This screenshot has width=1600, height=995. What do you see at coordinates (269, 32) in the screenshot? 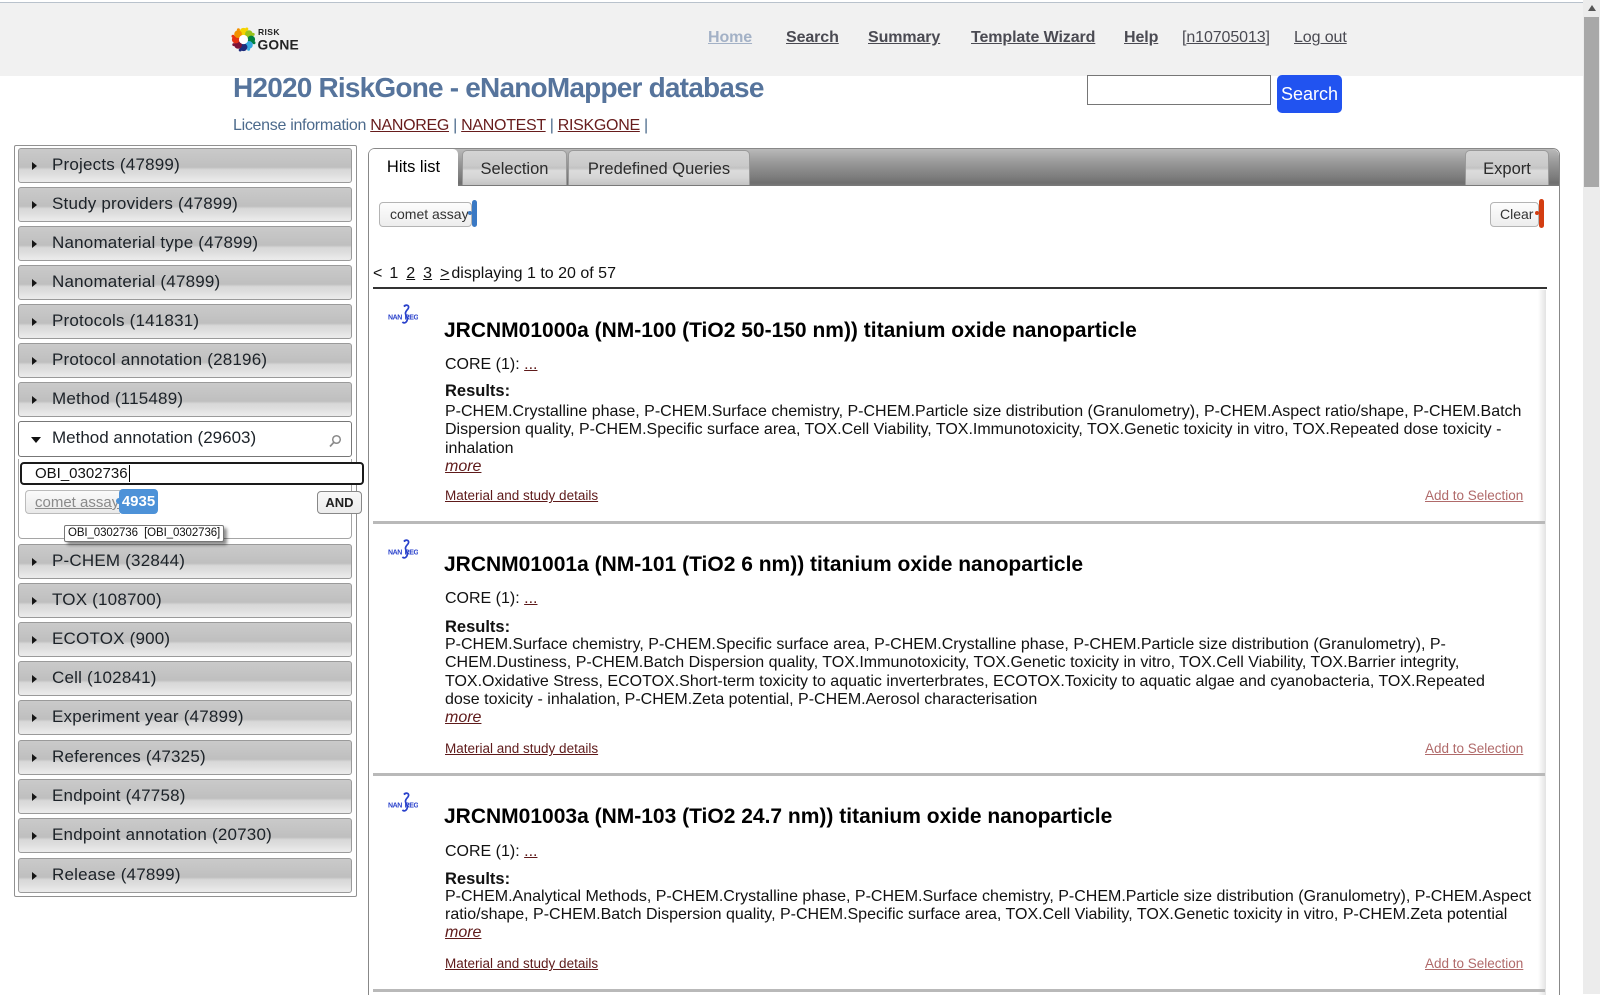
I see `svg-text: RISK` at bounding box center [269, 32].